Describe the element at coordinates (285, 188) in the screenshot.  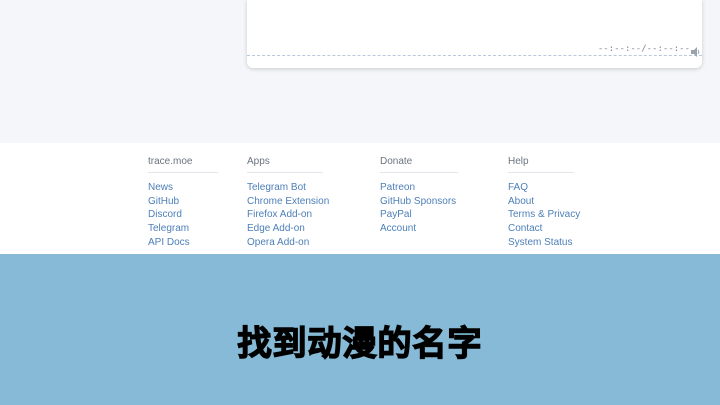
I see `footer-link-telegram-bot: Telegram Bot` at that location.